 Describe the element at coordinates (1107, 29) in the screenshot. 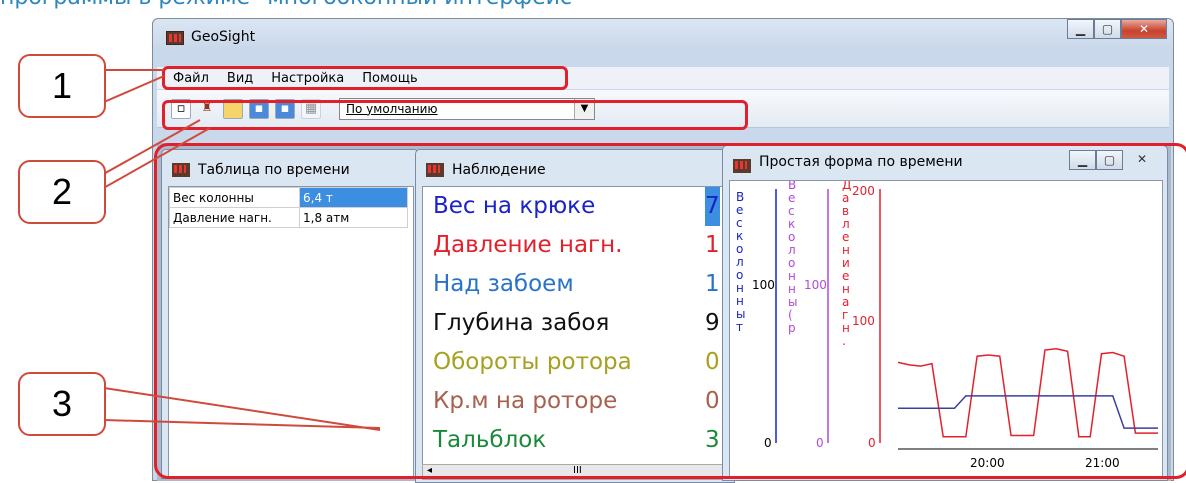

I see `maximize-icon: ▢` at that location.